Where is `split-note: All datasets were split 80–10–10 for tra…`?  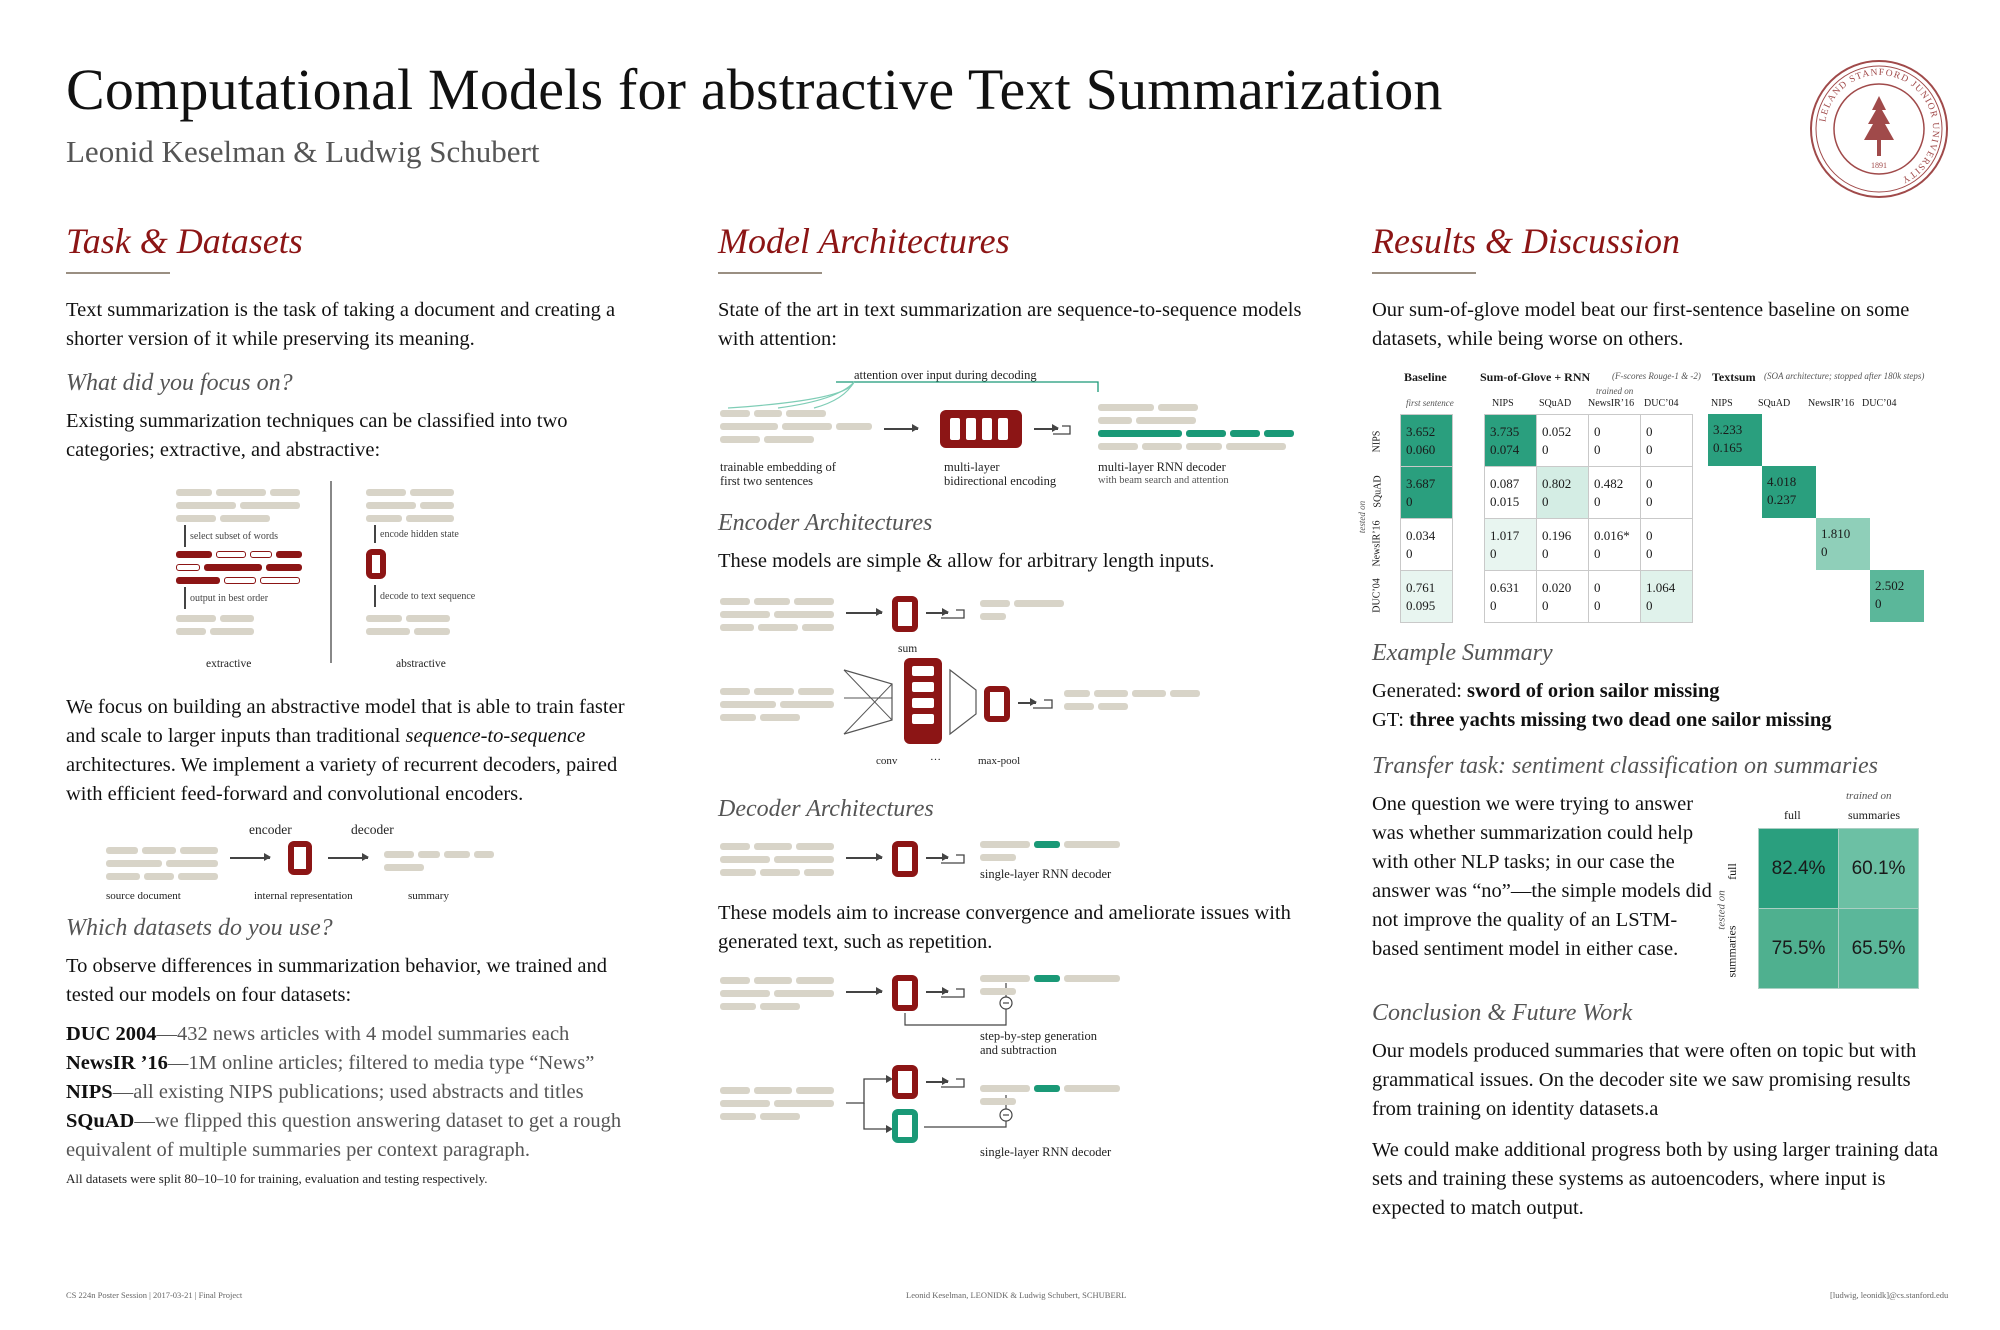
split-note: All datasets were split 80–10–10 for tra… is located at coordinates (277, 1178).